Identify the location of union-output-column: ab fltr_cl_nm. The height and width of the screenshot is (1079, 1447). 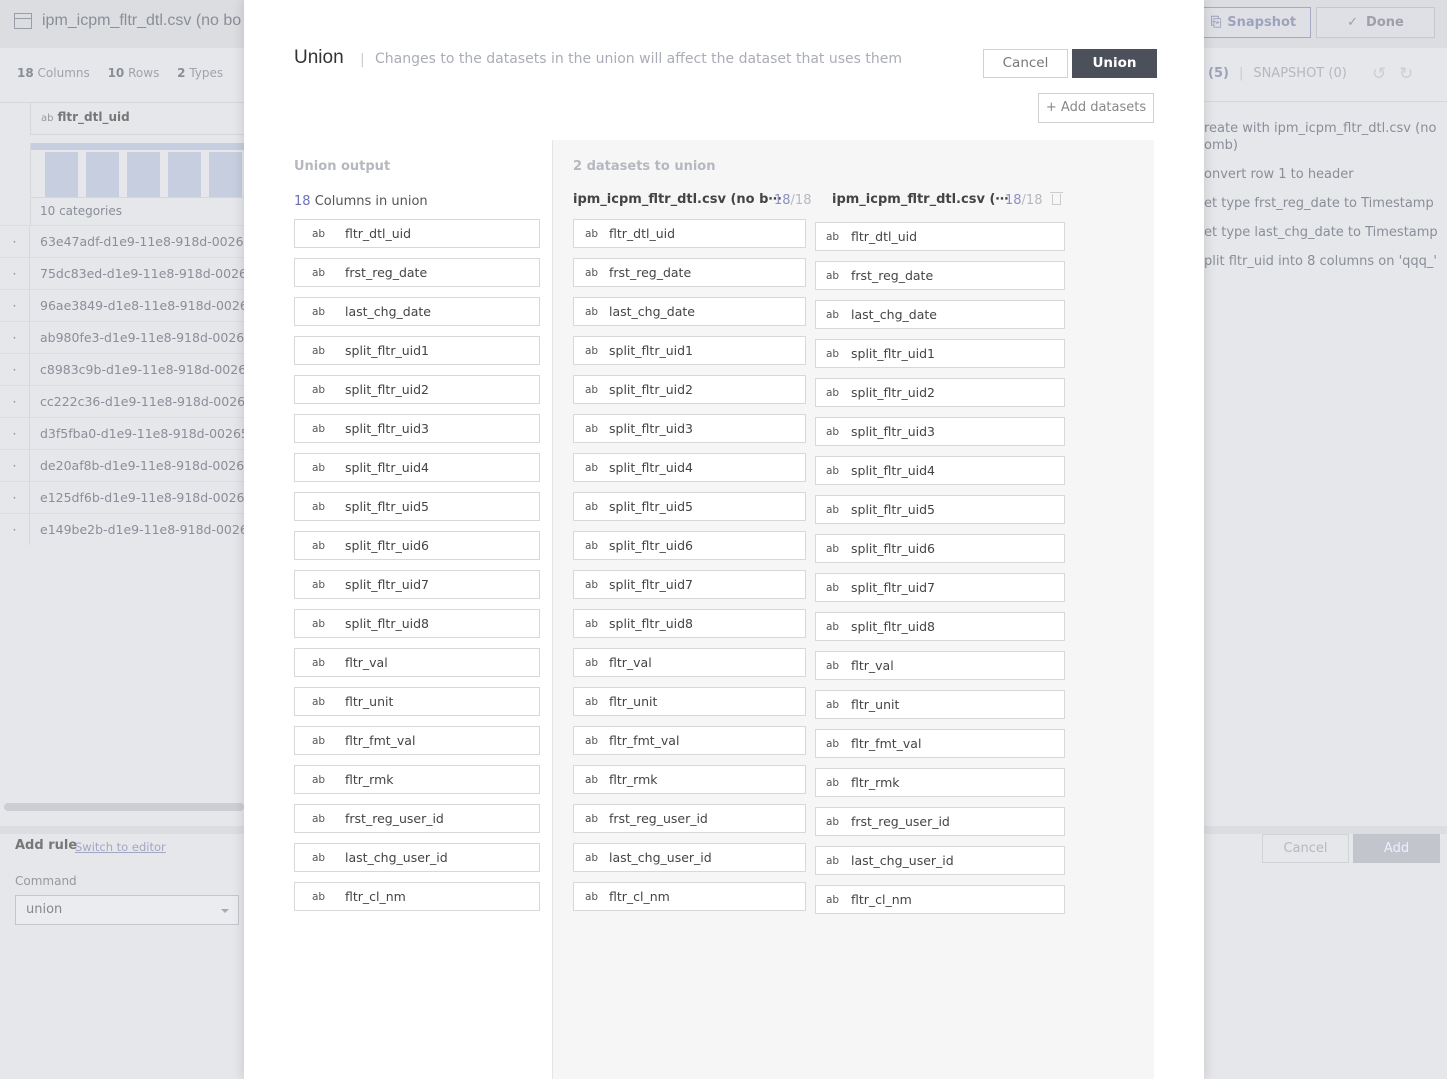
(417, 896).